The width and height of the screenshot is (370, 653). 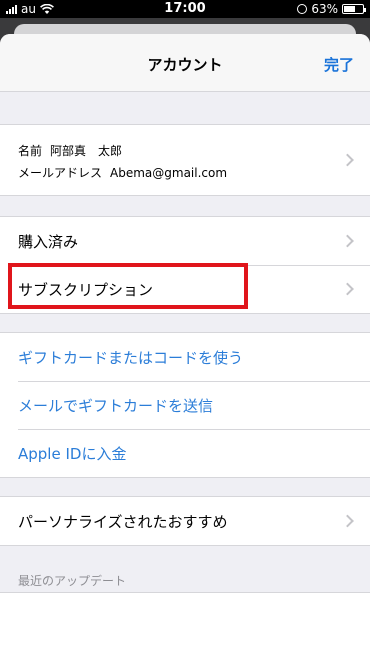 I want to click on navigation-bar: アカウント 完了, so click(x=185, y=63).